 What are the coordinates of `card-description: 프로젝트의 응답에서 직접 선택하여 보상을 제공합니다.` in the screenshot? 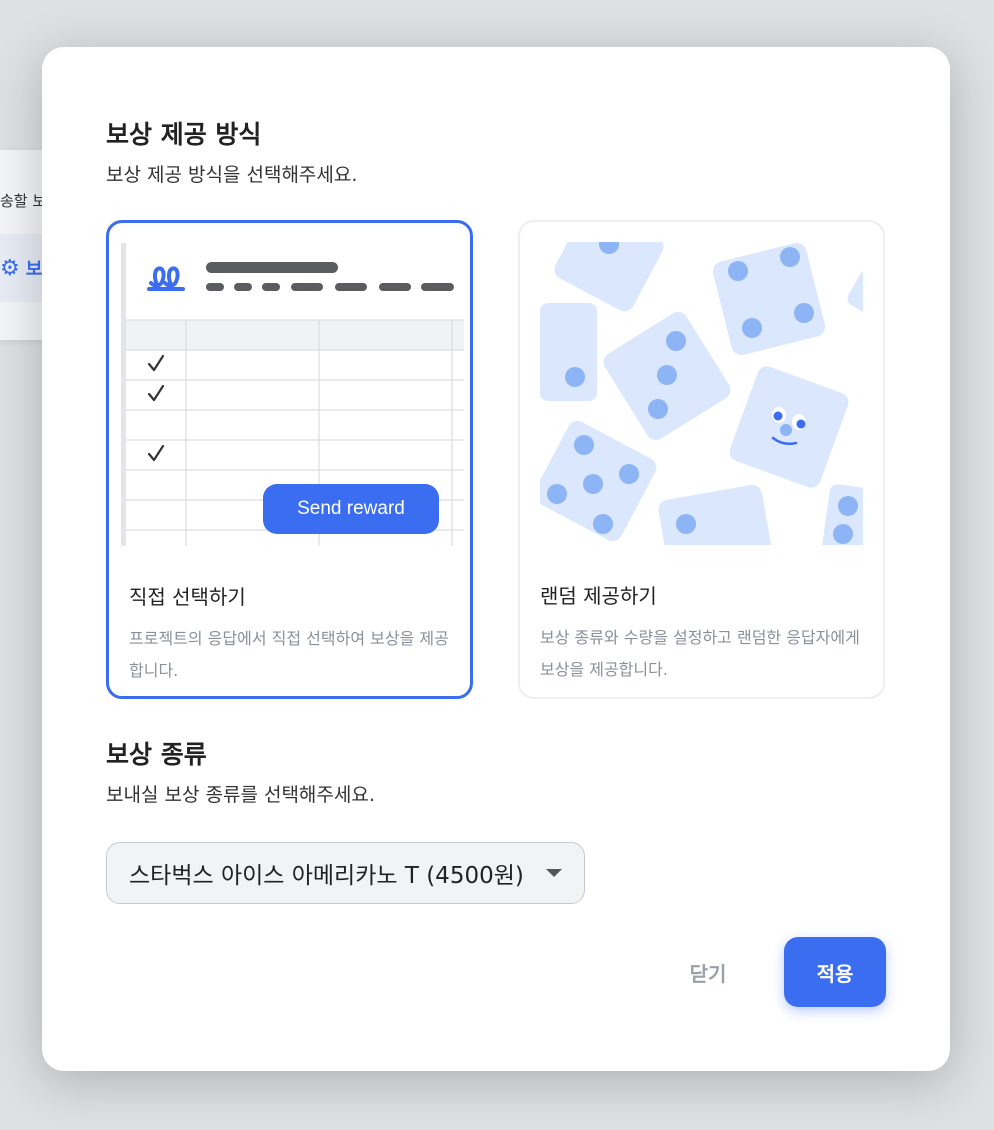 It's located at (289, 654).